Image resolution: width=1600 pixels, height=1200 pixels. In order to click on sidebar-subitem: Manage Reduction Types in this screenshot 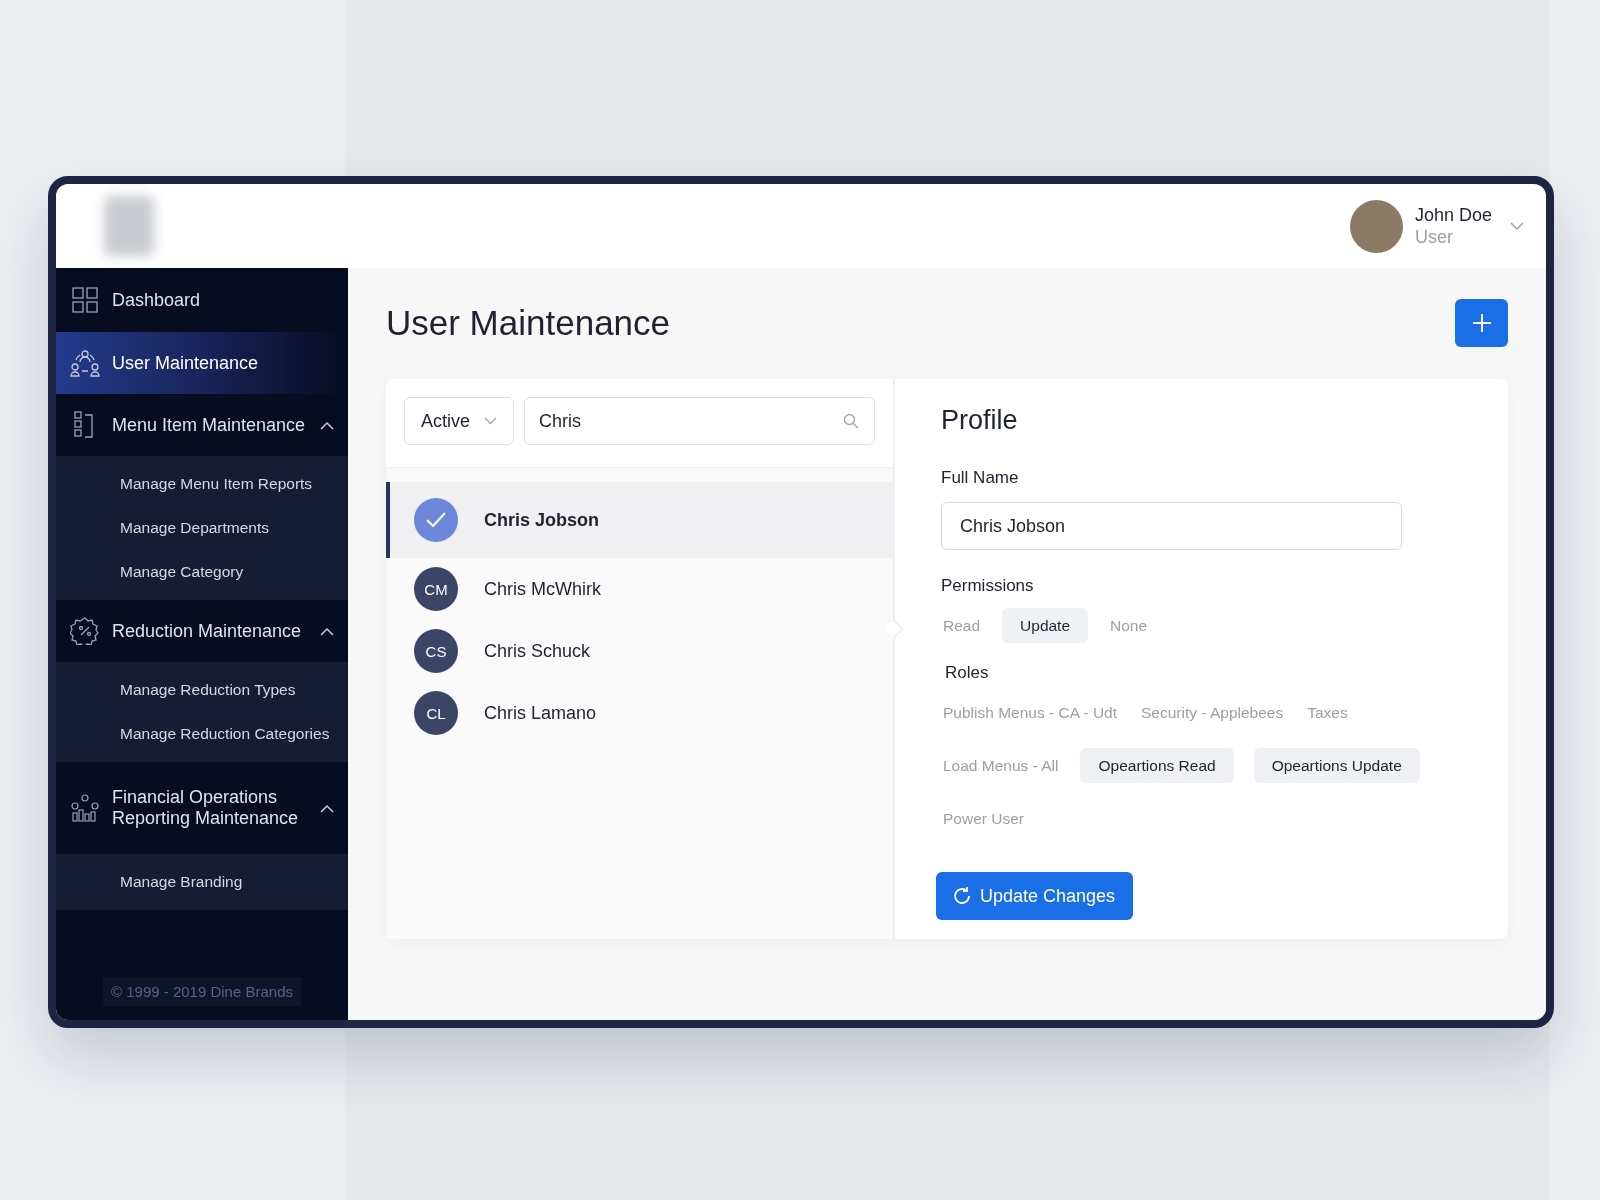, I will do `click(202, 690)`.